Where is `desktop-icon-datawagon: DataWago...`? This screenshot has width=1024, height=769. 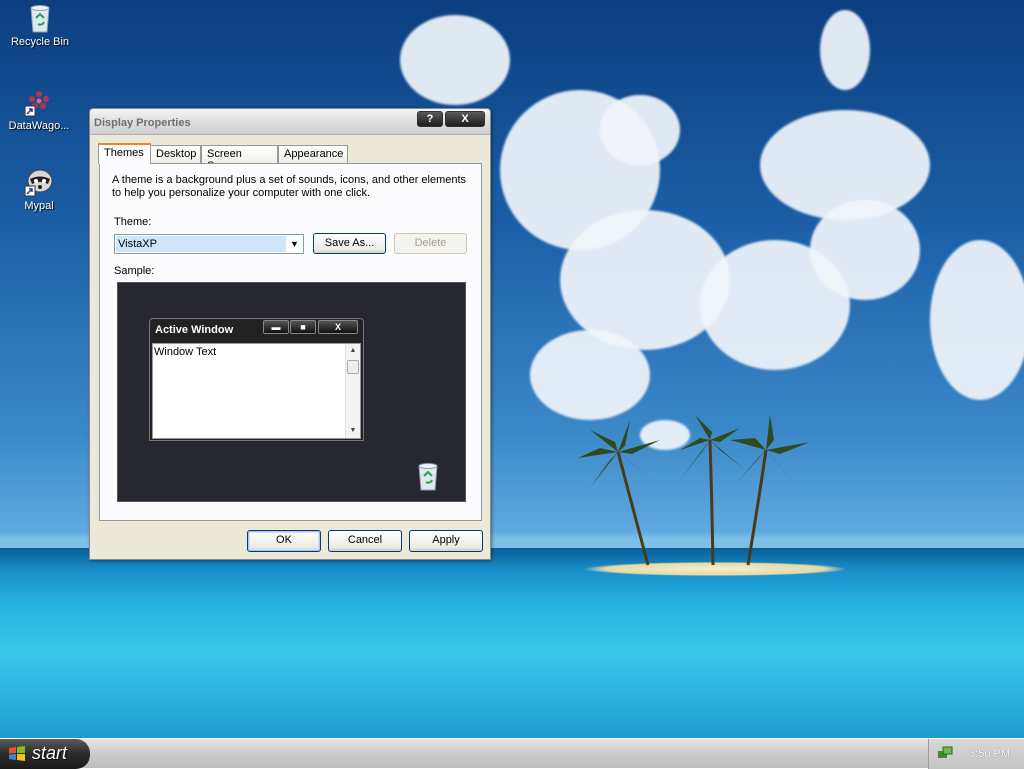
desktop-icon-datawagon: DataWago... is located at coordinates (39, 109).